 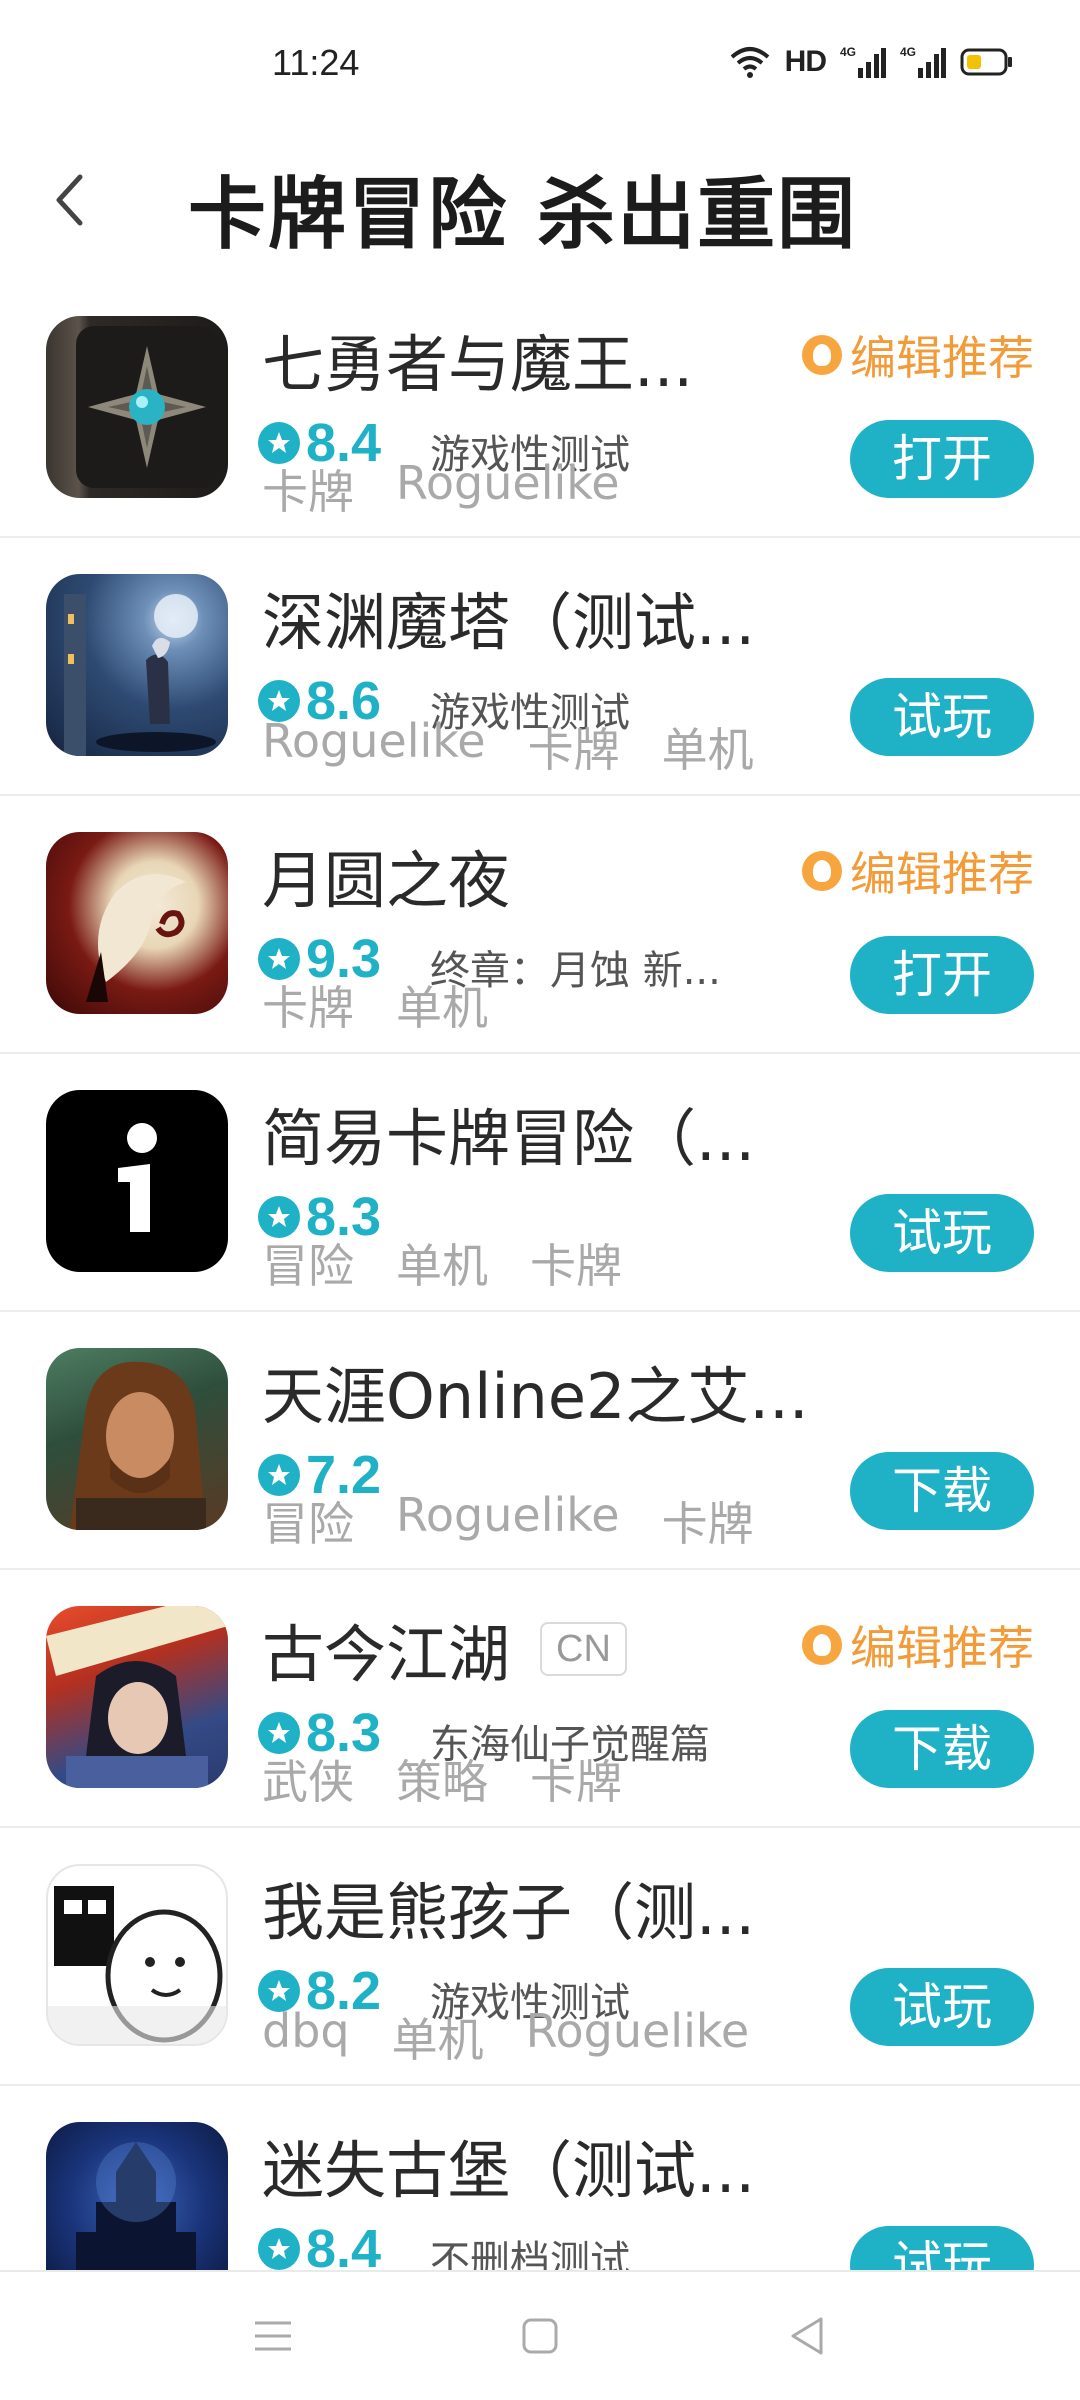 I want to click on warrior-portrait-icon, so click(x=137, y=1439).